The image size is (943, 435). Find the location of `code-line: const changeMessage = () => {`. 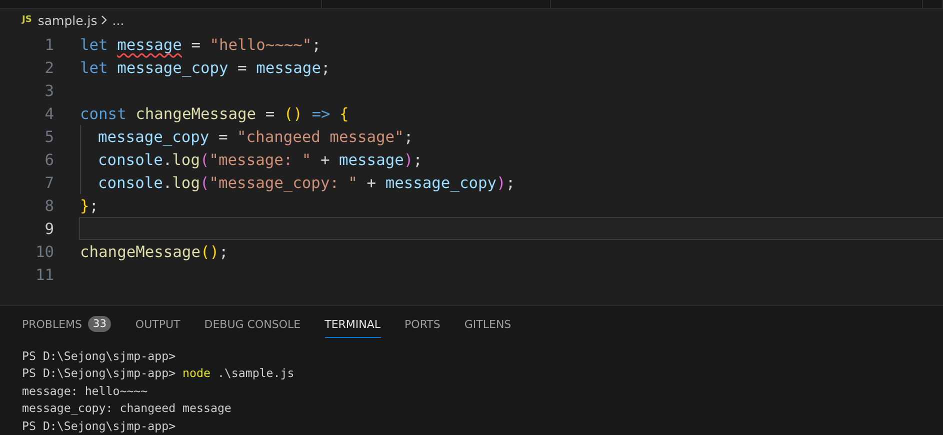

code-line: const changeMessage = () => { is located at coordinates (214, 113).